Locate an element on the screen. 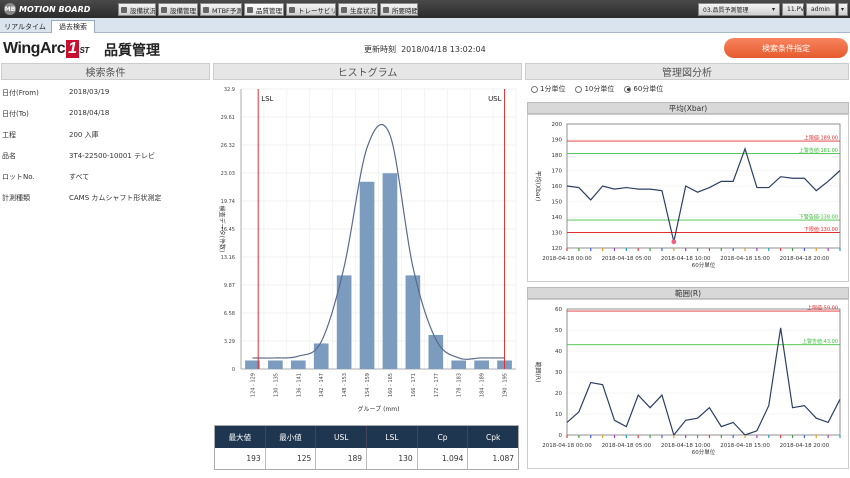 Image resolution: width=850 pixels, height=478 pixels. control-limit-label: 上限値:59.00 is located at coordinates (822, 308).